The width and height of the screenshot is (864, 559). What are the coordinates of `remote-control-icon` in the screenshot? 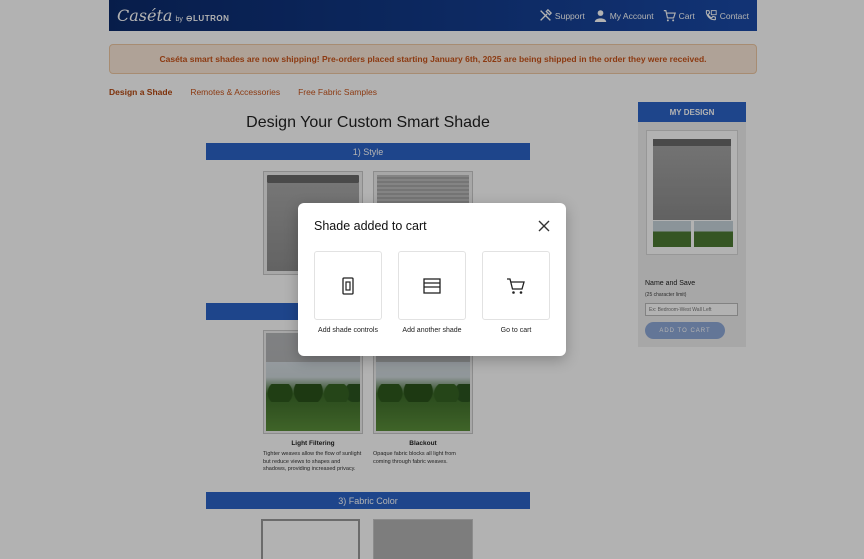 It's located at (348, 285).